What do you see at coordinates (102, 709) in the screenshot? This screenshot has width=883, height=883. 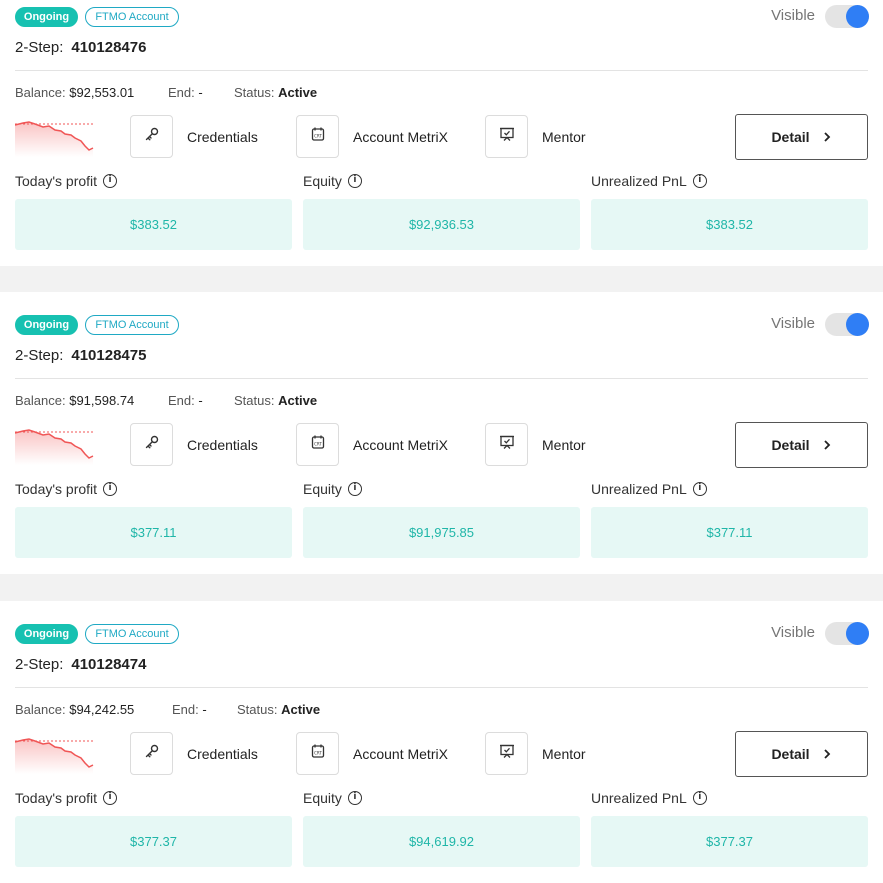 I see `balance-value: $94,242.55` at bounding box center [102, 709].